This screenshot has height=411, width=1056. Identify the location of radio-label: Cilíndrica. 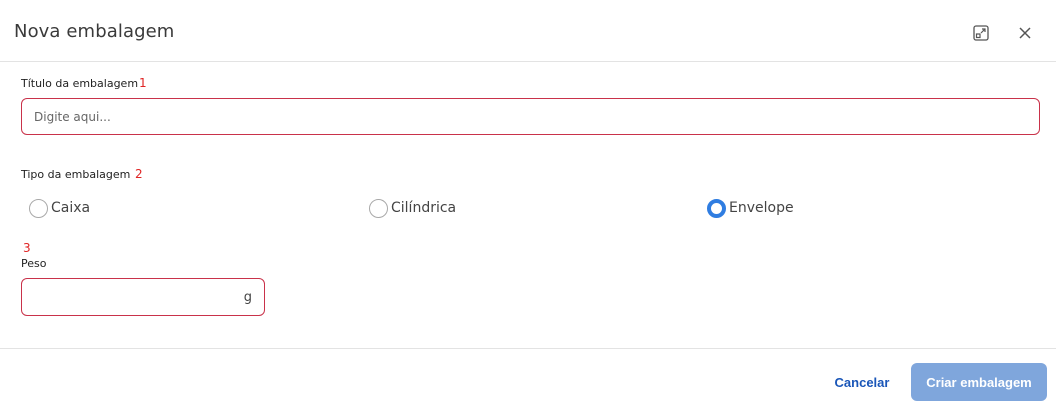
(424, 208).